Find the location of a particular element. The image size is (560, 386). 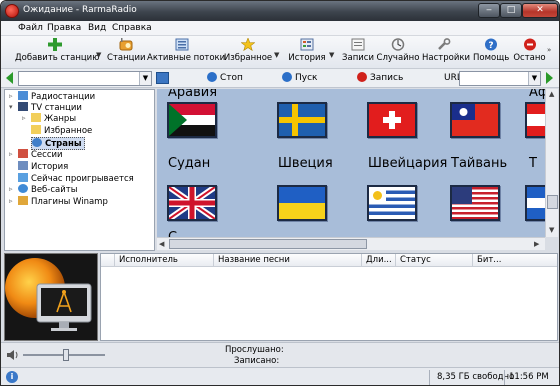

help-button: ? Помощь is located at coordinates (491, 53).